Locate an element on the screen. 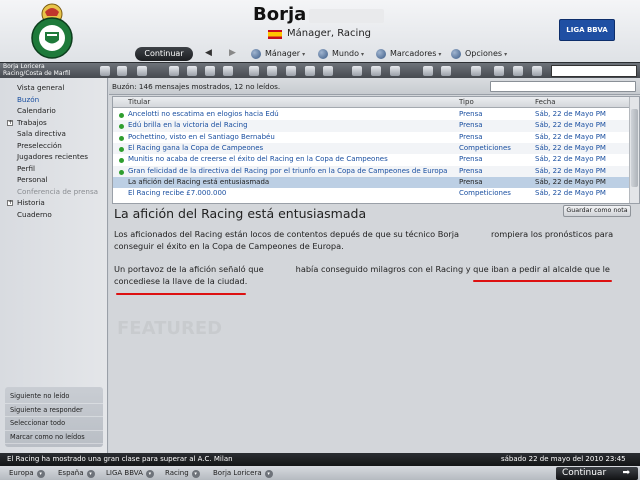 Image resolution: width=640 pixels, height=480 pixels. scouting-icon is located at coordinates (254, 71).